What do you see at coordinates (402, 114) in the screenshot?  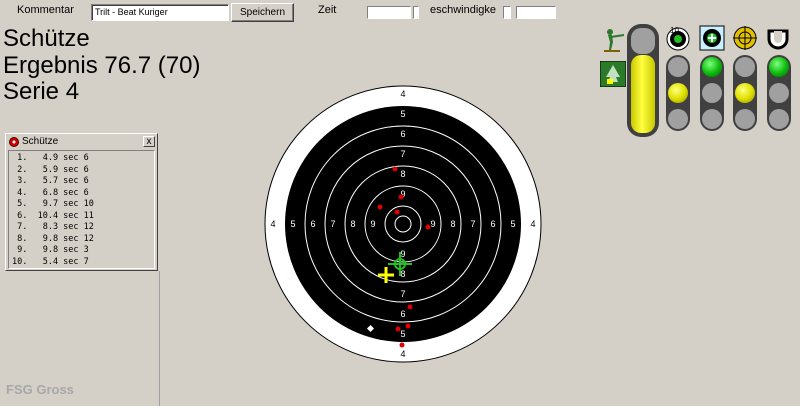 I see `ring-label-top-5: 5` at bounding box center [402, 114].